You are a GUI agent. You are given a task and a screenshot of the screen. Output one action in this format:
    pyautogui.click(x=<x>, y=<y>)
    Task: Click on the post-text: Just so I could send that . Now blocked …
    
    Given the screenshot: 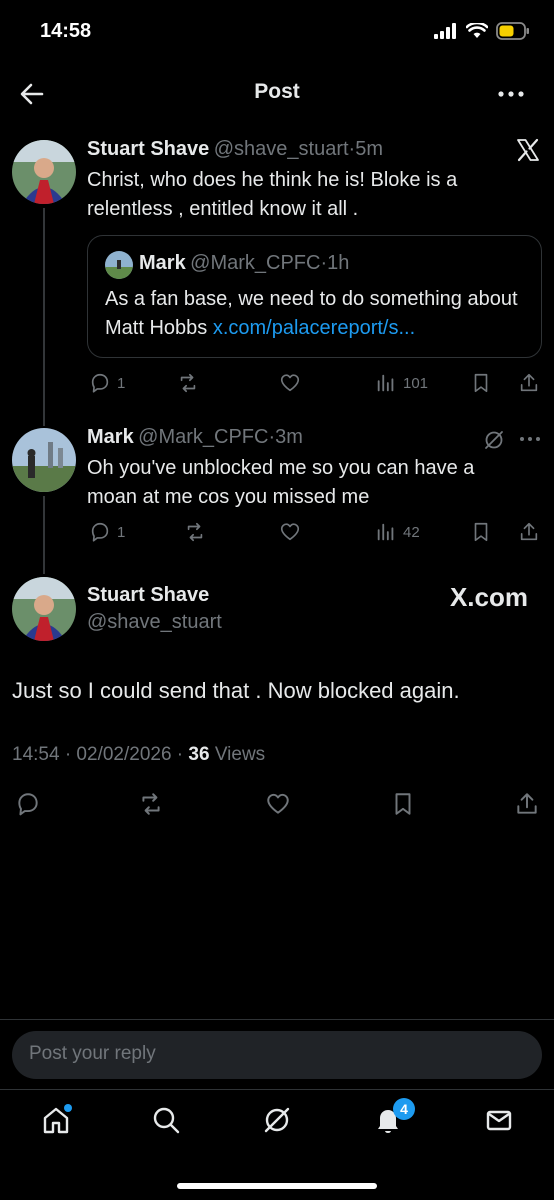 What is the action you would take?
    pyautogui.click(x=236, y=690)
    